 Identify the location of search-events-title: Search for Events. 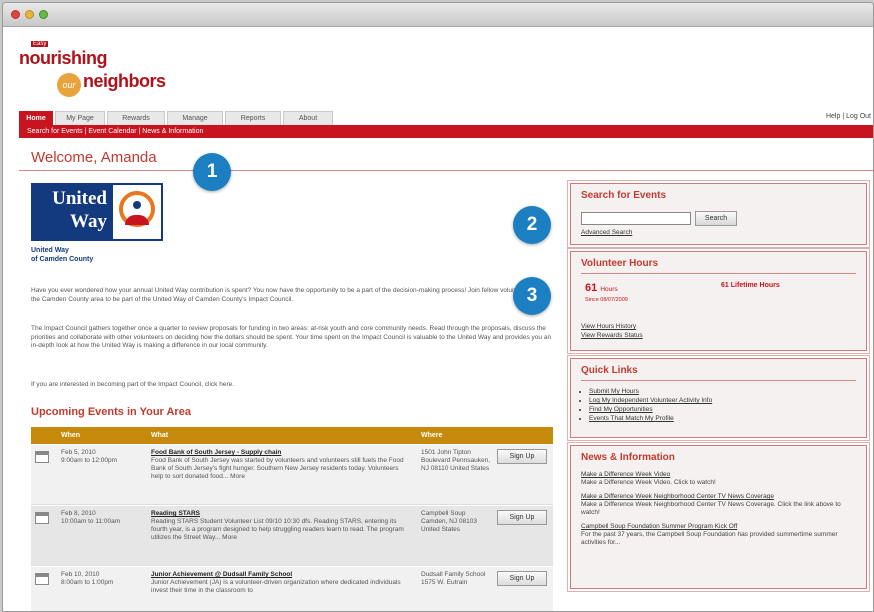
(624, 195).